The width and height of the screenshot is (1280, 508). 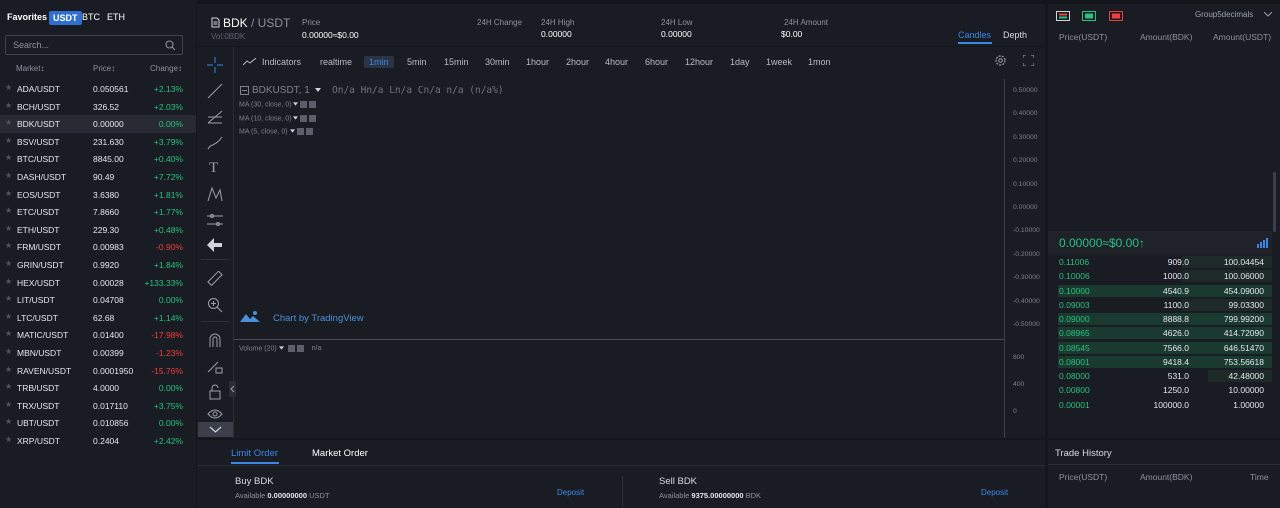 What do you see at coordinates (1089, 16) in the screenshot?
I see `book-bids-icon` at bounding box center [1089, 16].